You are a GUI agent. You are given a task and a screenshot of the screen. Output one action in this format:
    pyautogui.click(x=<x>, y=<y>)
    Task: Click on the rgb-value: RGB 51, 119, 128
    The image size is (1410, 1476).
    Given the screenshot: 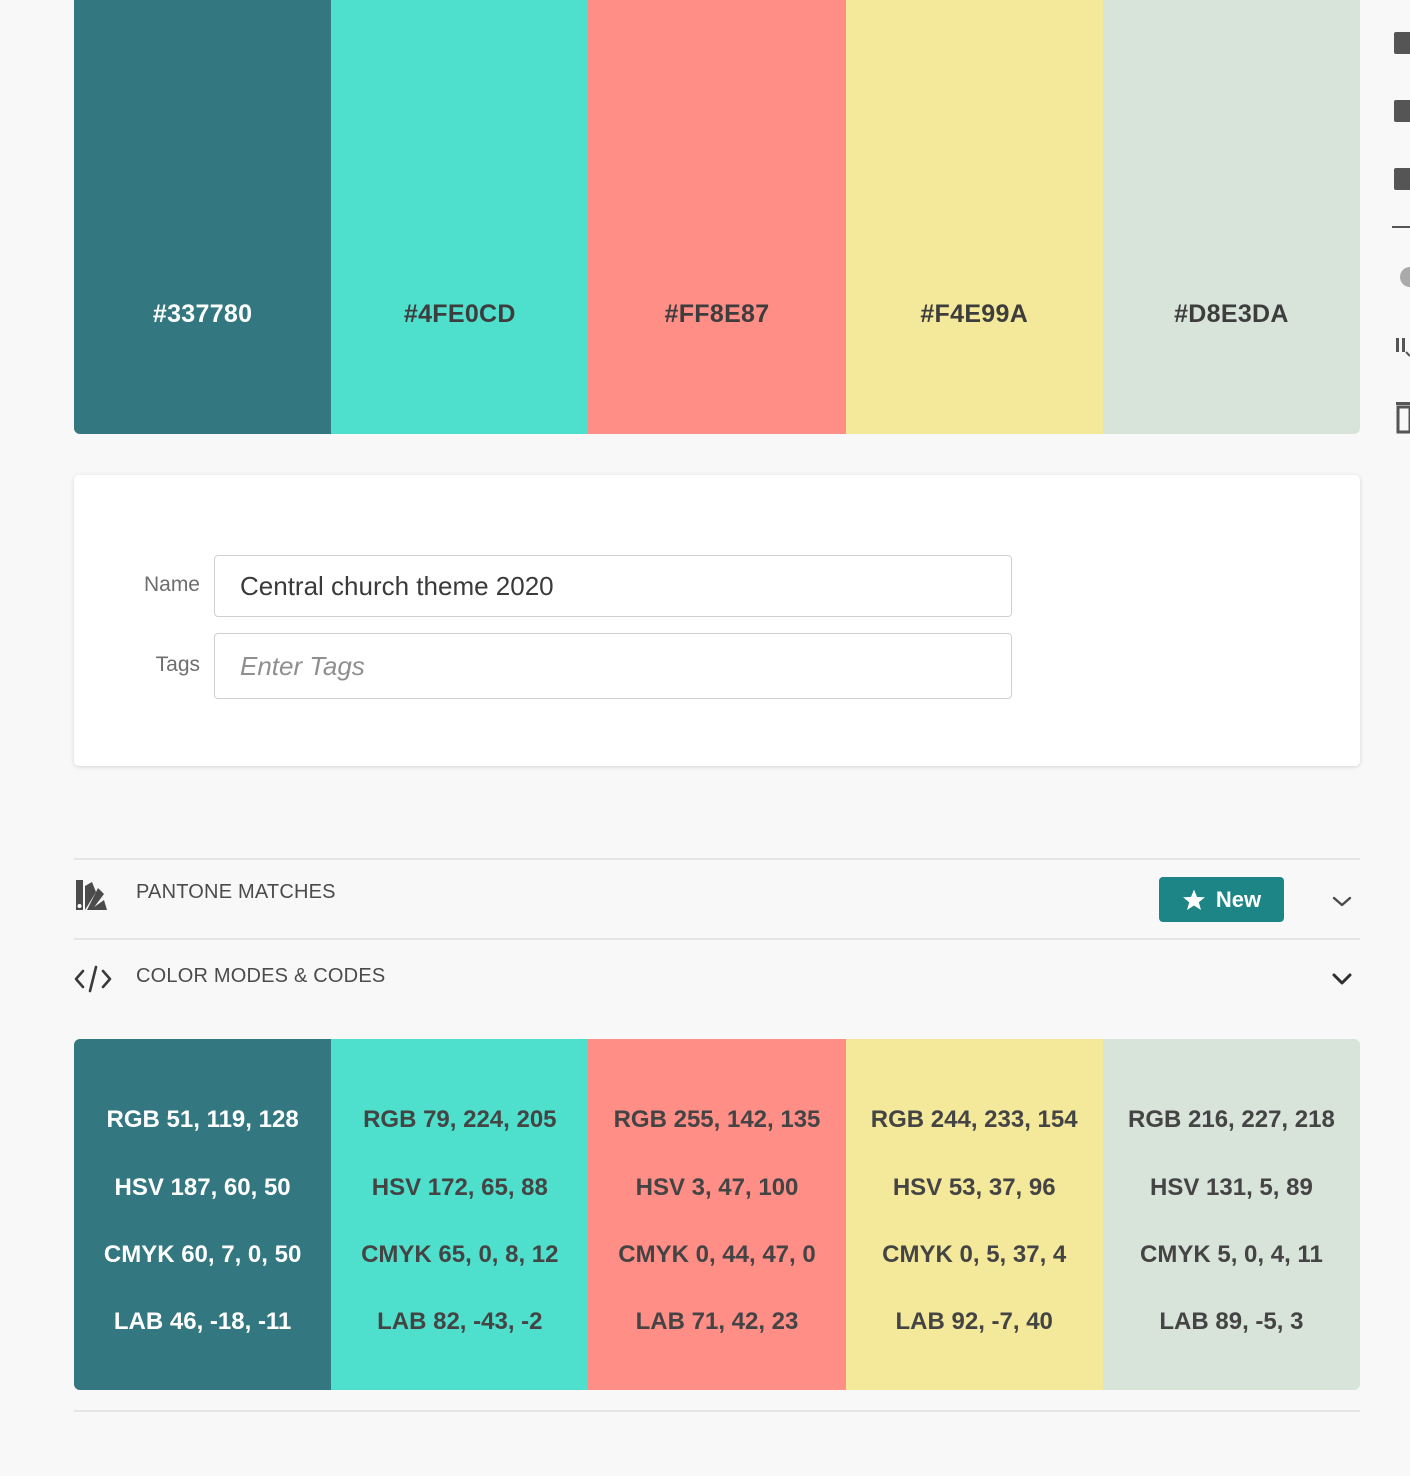 What is the action you would take?
    pyautogui.click(x=202, y=1120)
    